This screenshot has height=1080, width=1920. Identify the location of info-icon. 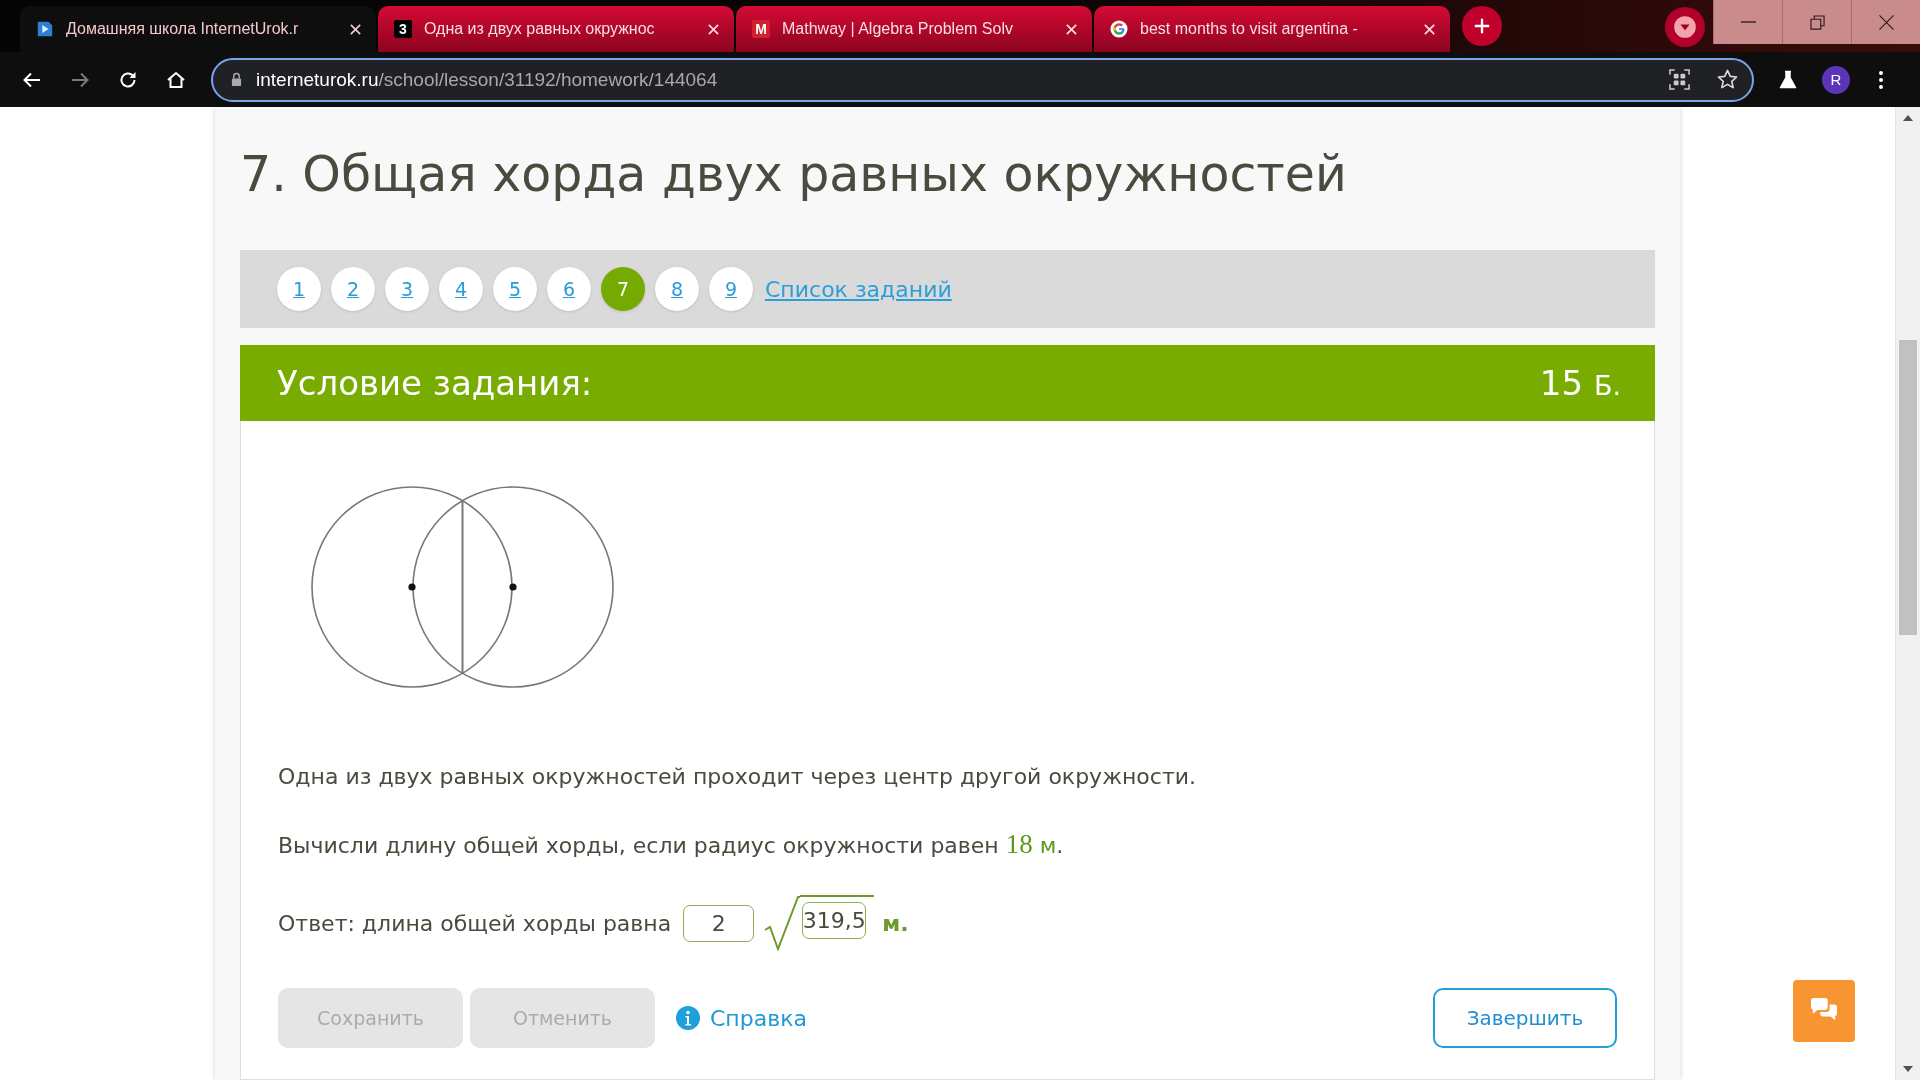
(688, 1018).